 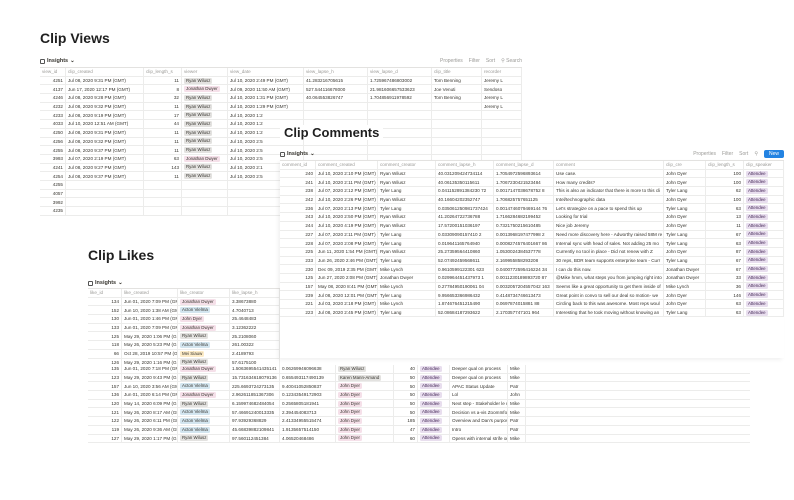 I want to click on column-header: comment_lapse_h, so click(x=465, y=165).